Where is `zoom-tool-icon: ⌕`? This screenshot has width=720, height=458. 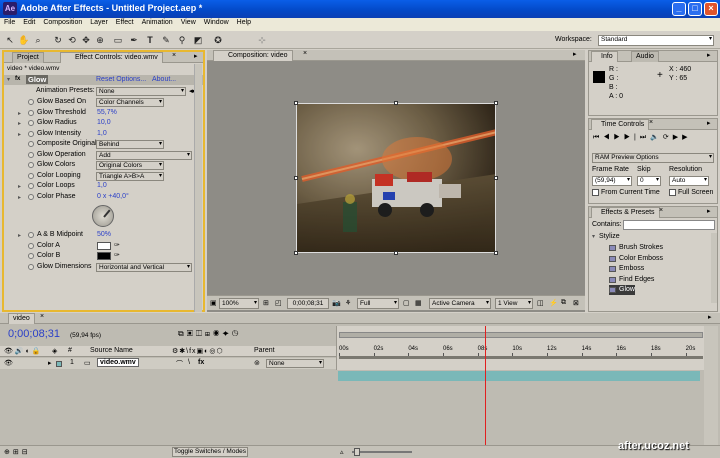 zoom-tool-icon: ⌕ is located at coordinates (38, 40).